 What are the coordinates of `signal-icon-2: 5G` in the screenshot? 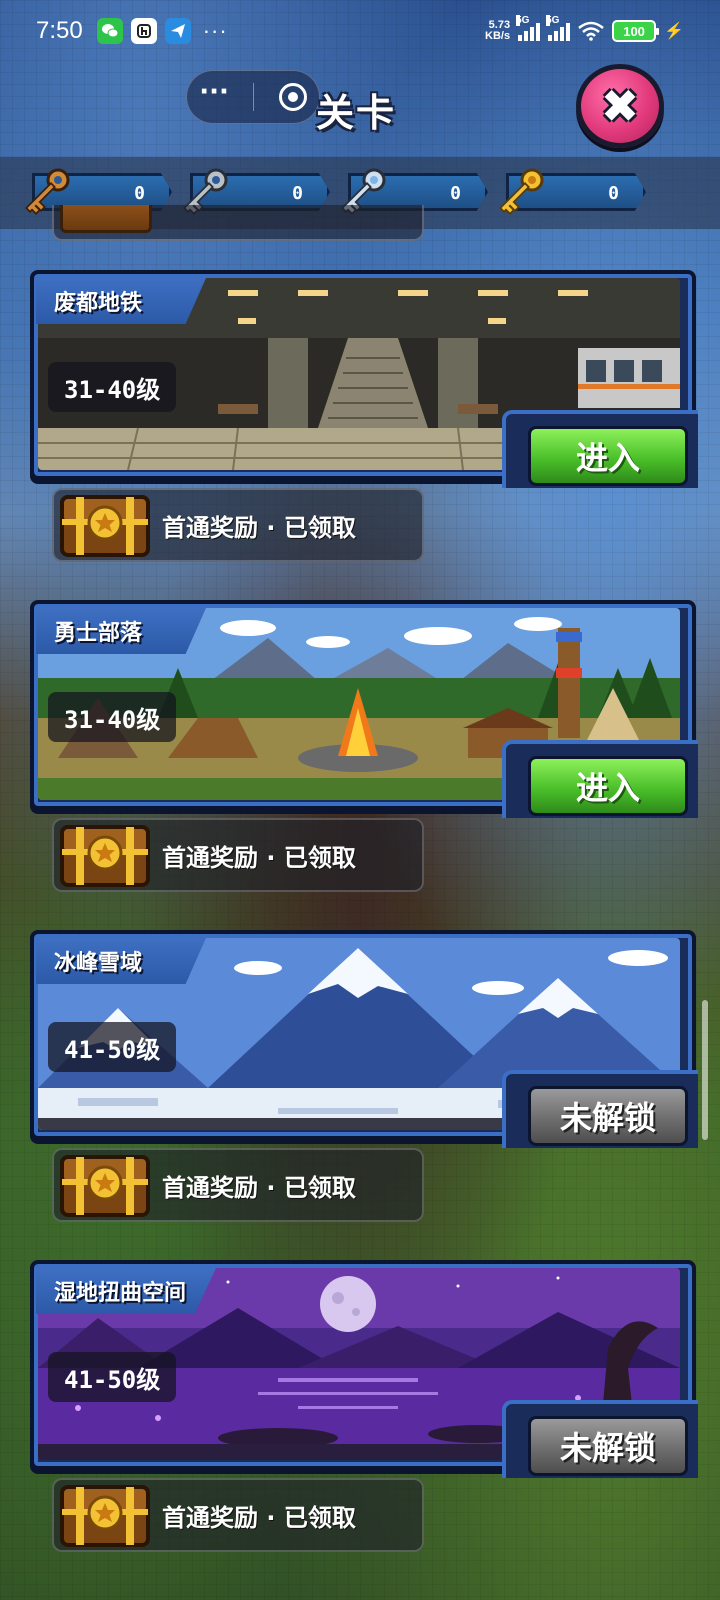 It's located at (558, 28).